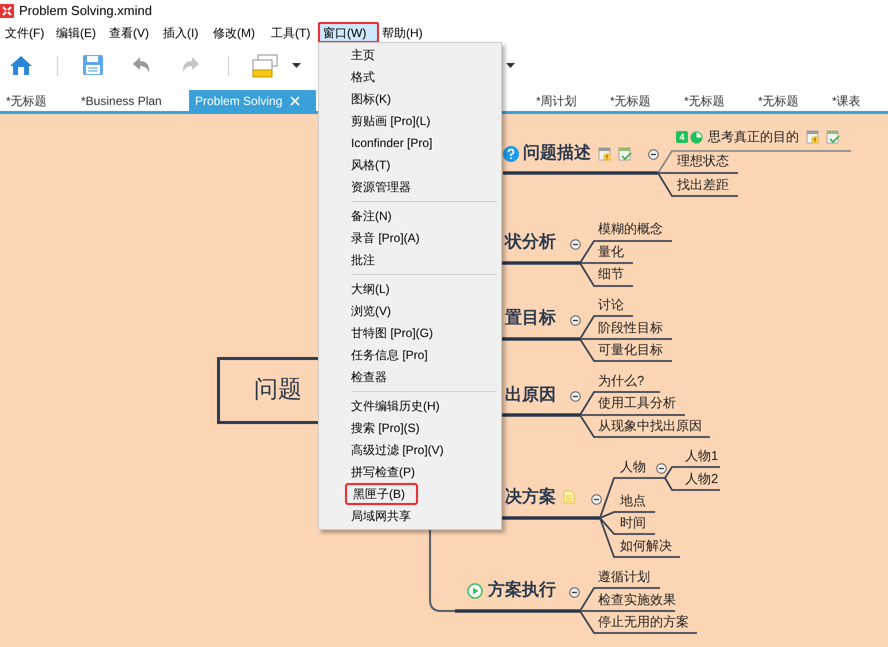 The height and width of the screenshot is (647, 888). Describe the element at coordinates (404, 32) in the screenshot. I see `menu-item: 帮助(H)` at that location.